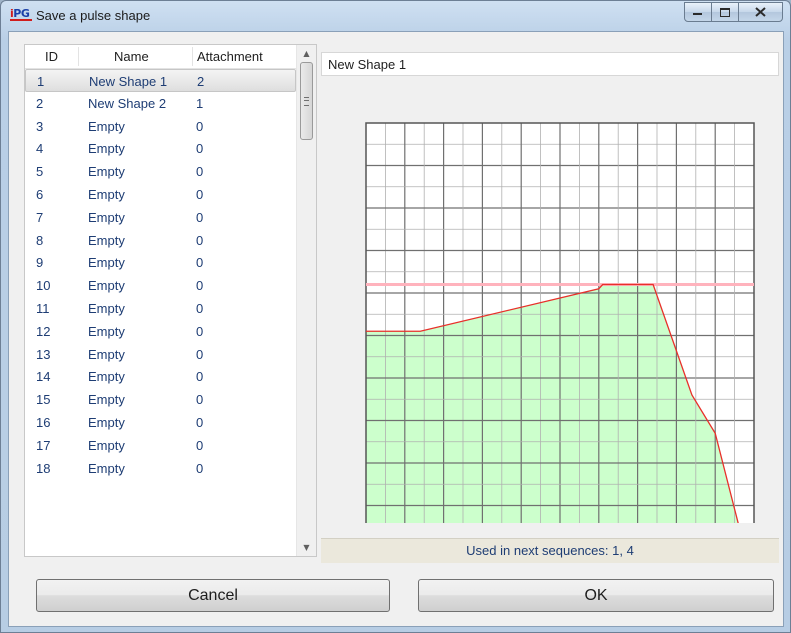 The height and width of the screenshot is (633, 791). What do you see at coordinates (40, 103) in the screenshot?
I see `row-id: 2` at bounding box center [40, 103].